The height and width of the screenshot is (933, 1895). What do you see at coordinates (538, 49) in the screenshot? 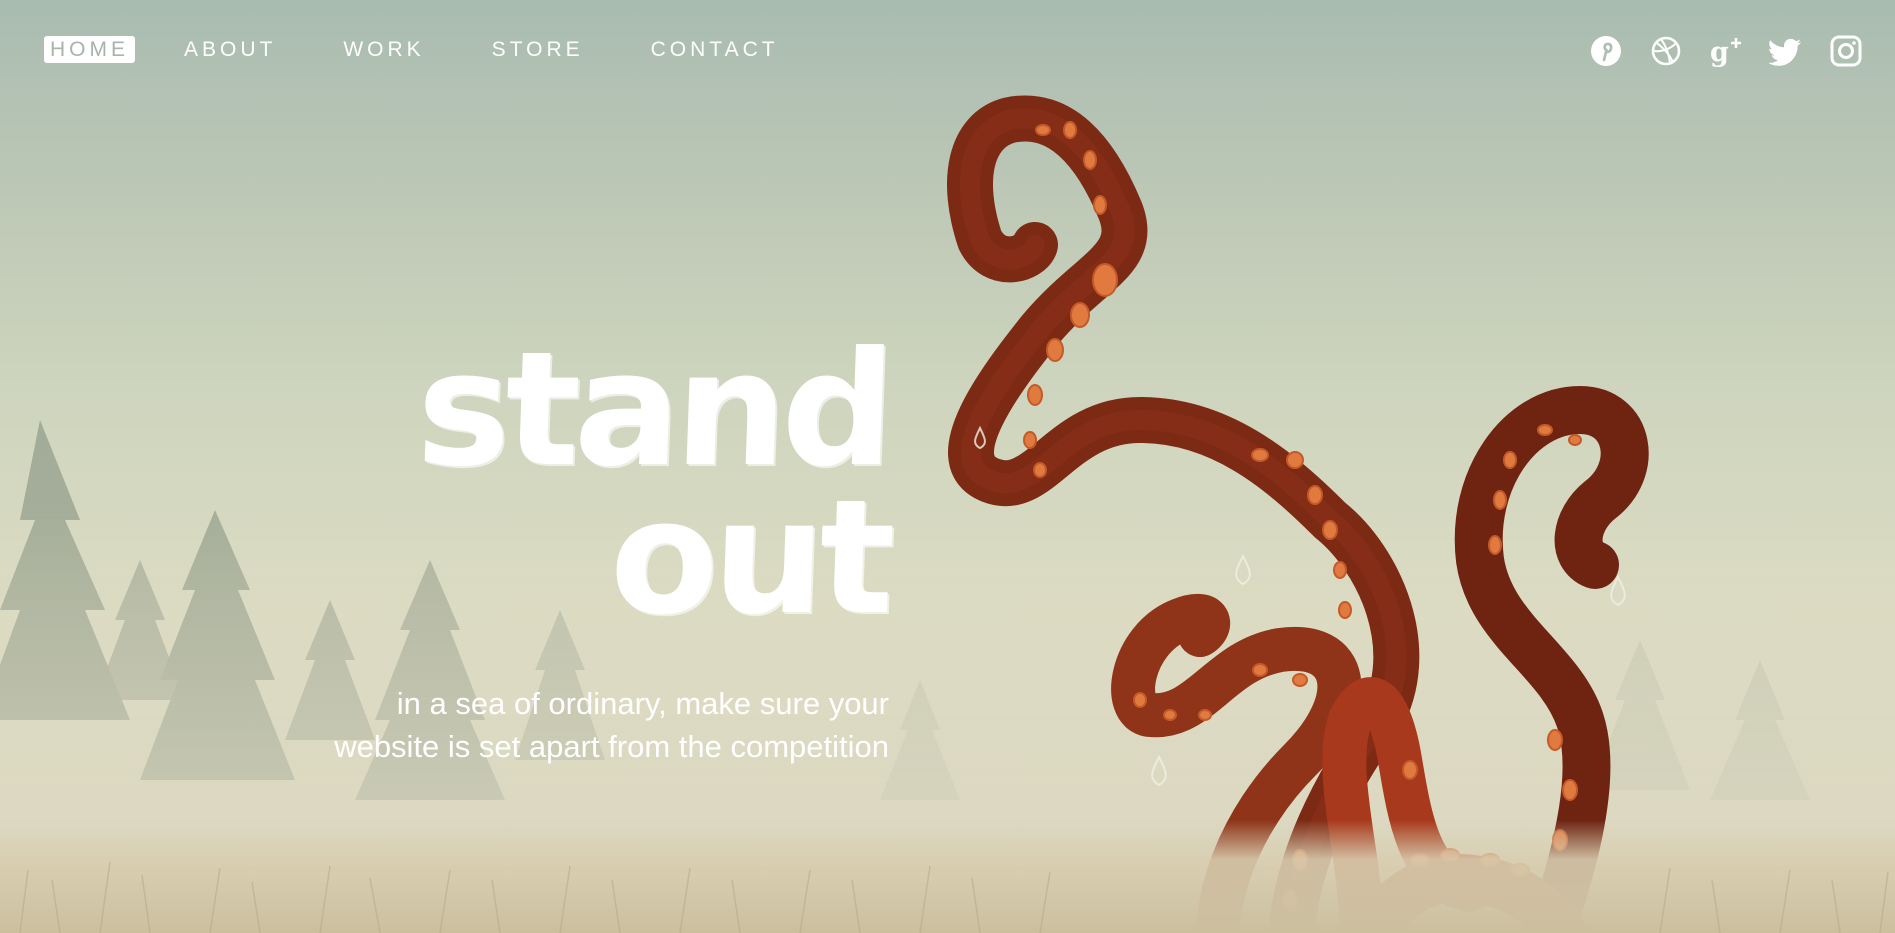
I see `nav-store: STORE` at bounding box center [538, 49].